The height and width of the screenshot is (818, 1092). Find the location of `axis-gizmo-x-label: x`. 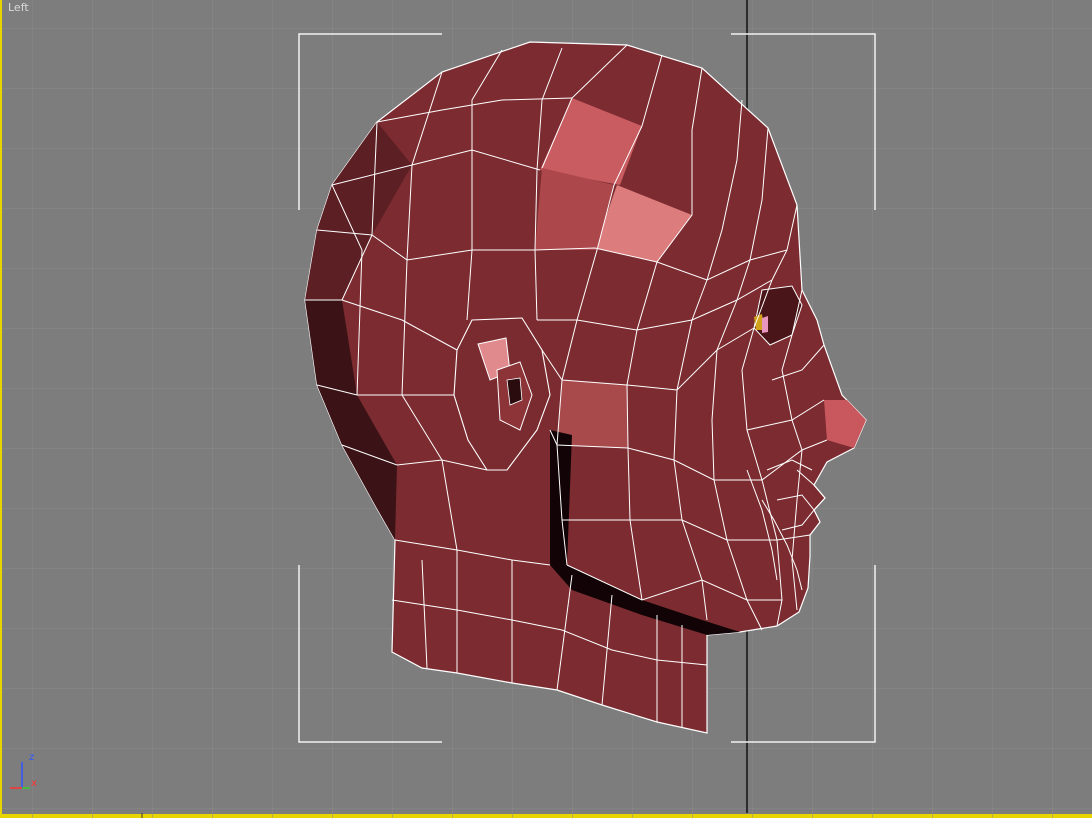

axis-gizmo-x-label: x is located at coordinates (34, 783).